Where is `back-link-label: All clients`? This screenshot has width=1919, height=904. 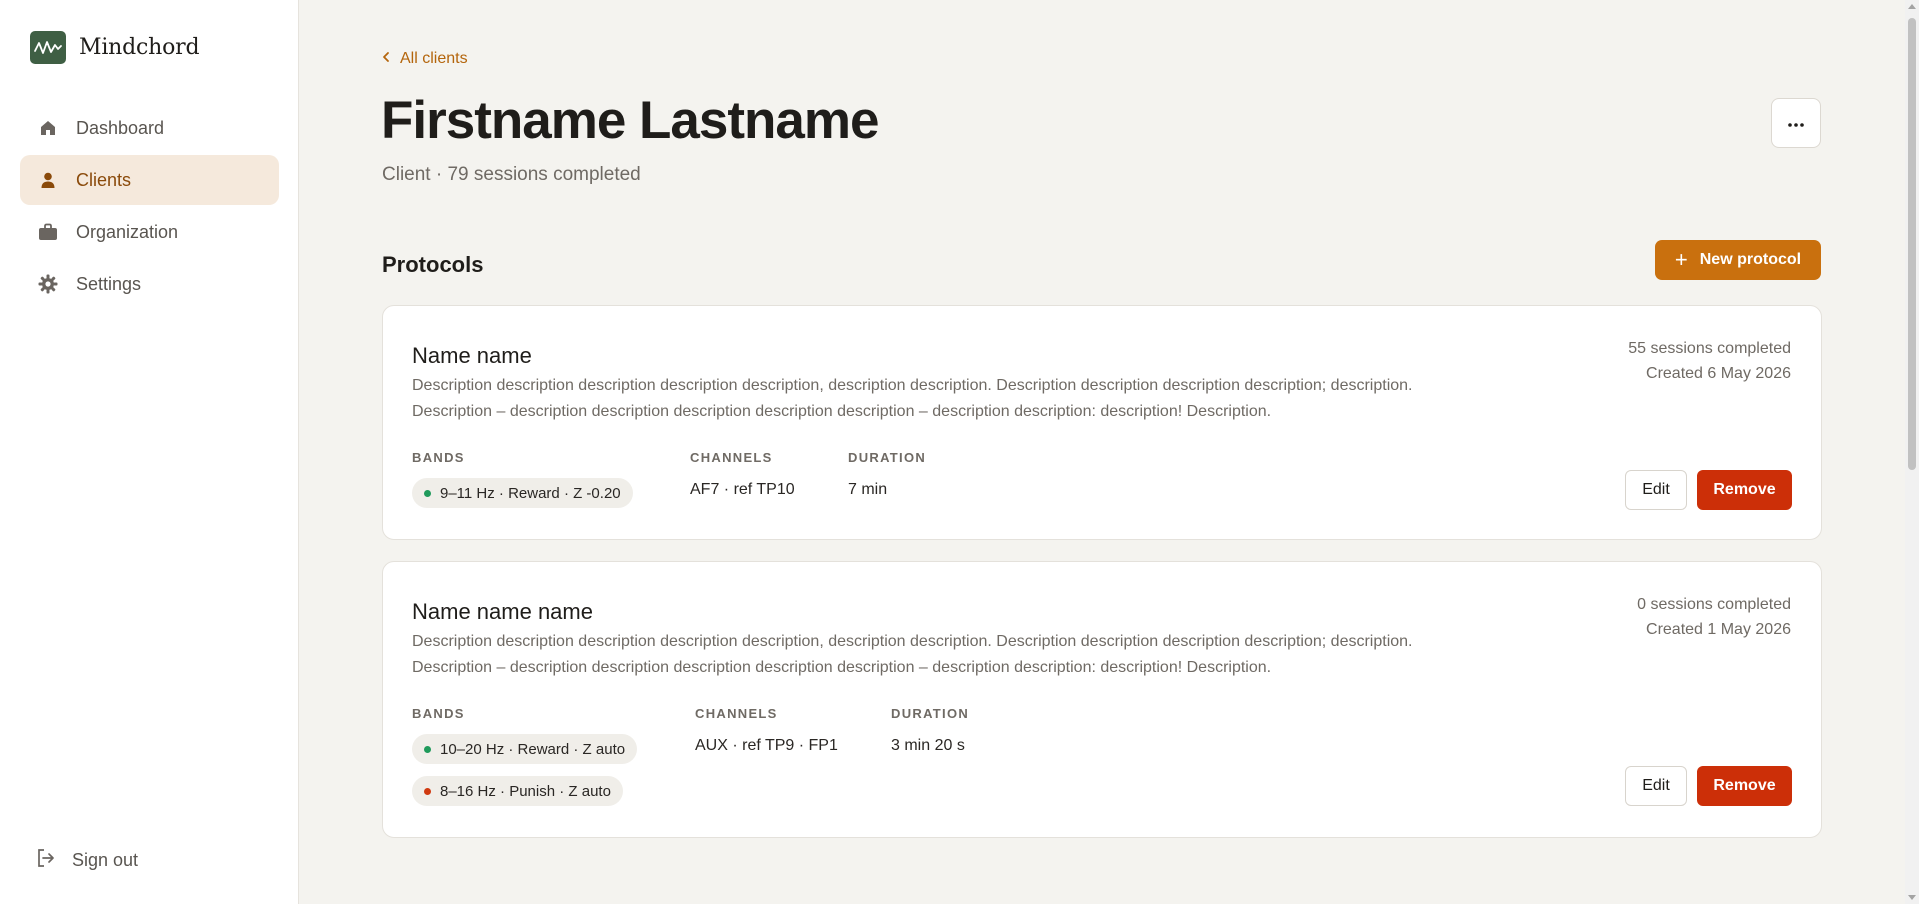
back-link-label: All clients is located at coordinates (434, 58).